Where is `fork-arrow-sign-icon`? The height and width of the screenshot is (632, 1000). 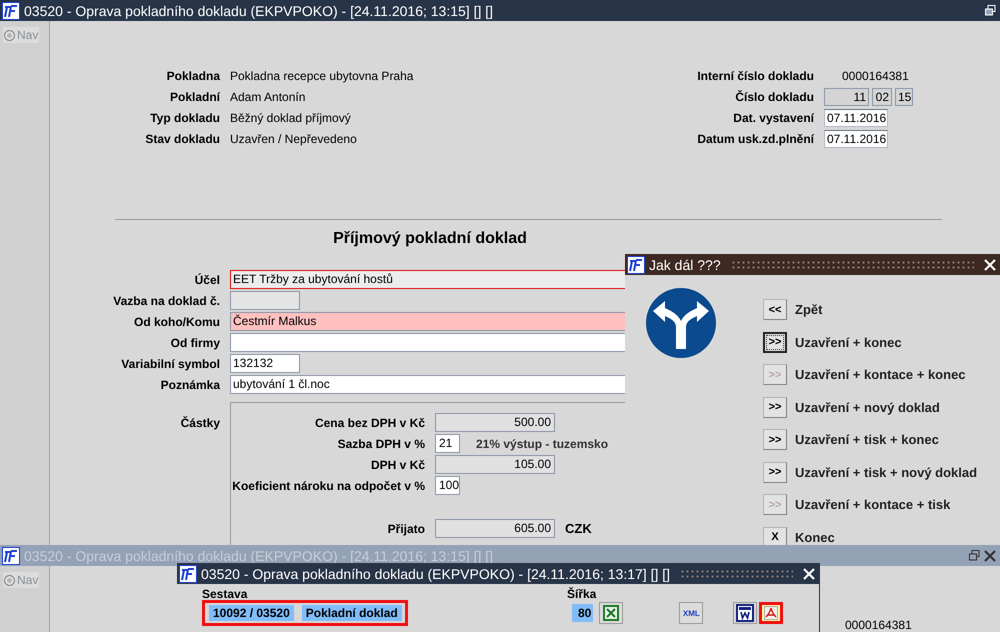 fork-arrow-sign-icon is located at coordinates (681, 323).